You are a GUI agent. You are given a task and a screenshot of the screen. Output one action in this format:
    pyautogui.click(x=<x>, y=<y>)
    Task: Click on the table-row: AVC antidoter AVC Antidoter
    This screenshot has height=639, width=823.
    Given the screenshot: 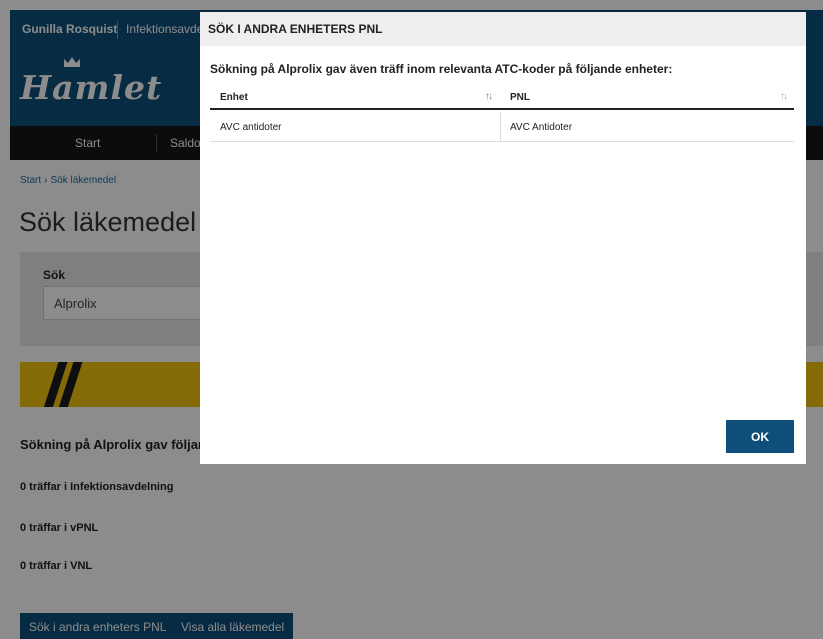 What is the action you would take?
    pyautogui.click(x=502, y=127)
    